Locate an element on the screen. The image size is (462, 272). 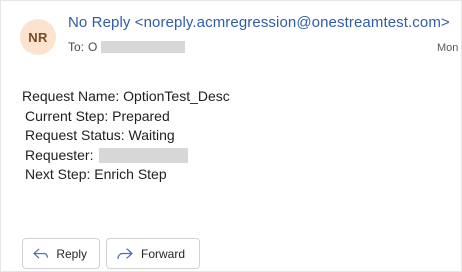
forward-arrow-icon is located at coordinates (125, 253).